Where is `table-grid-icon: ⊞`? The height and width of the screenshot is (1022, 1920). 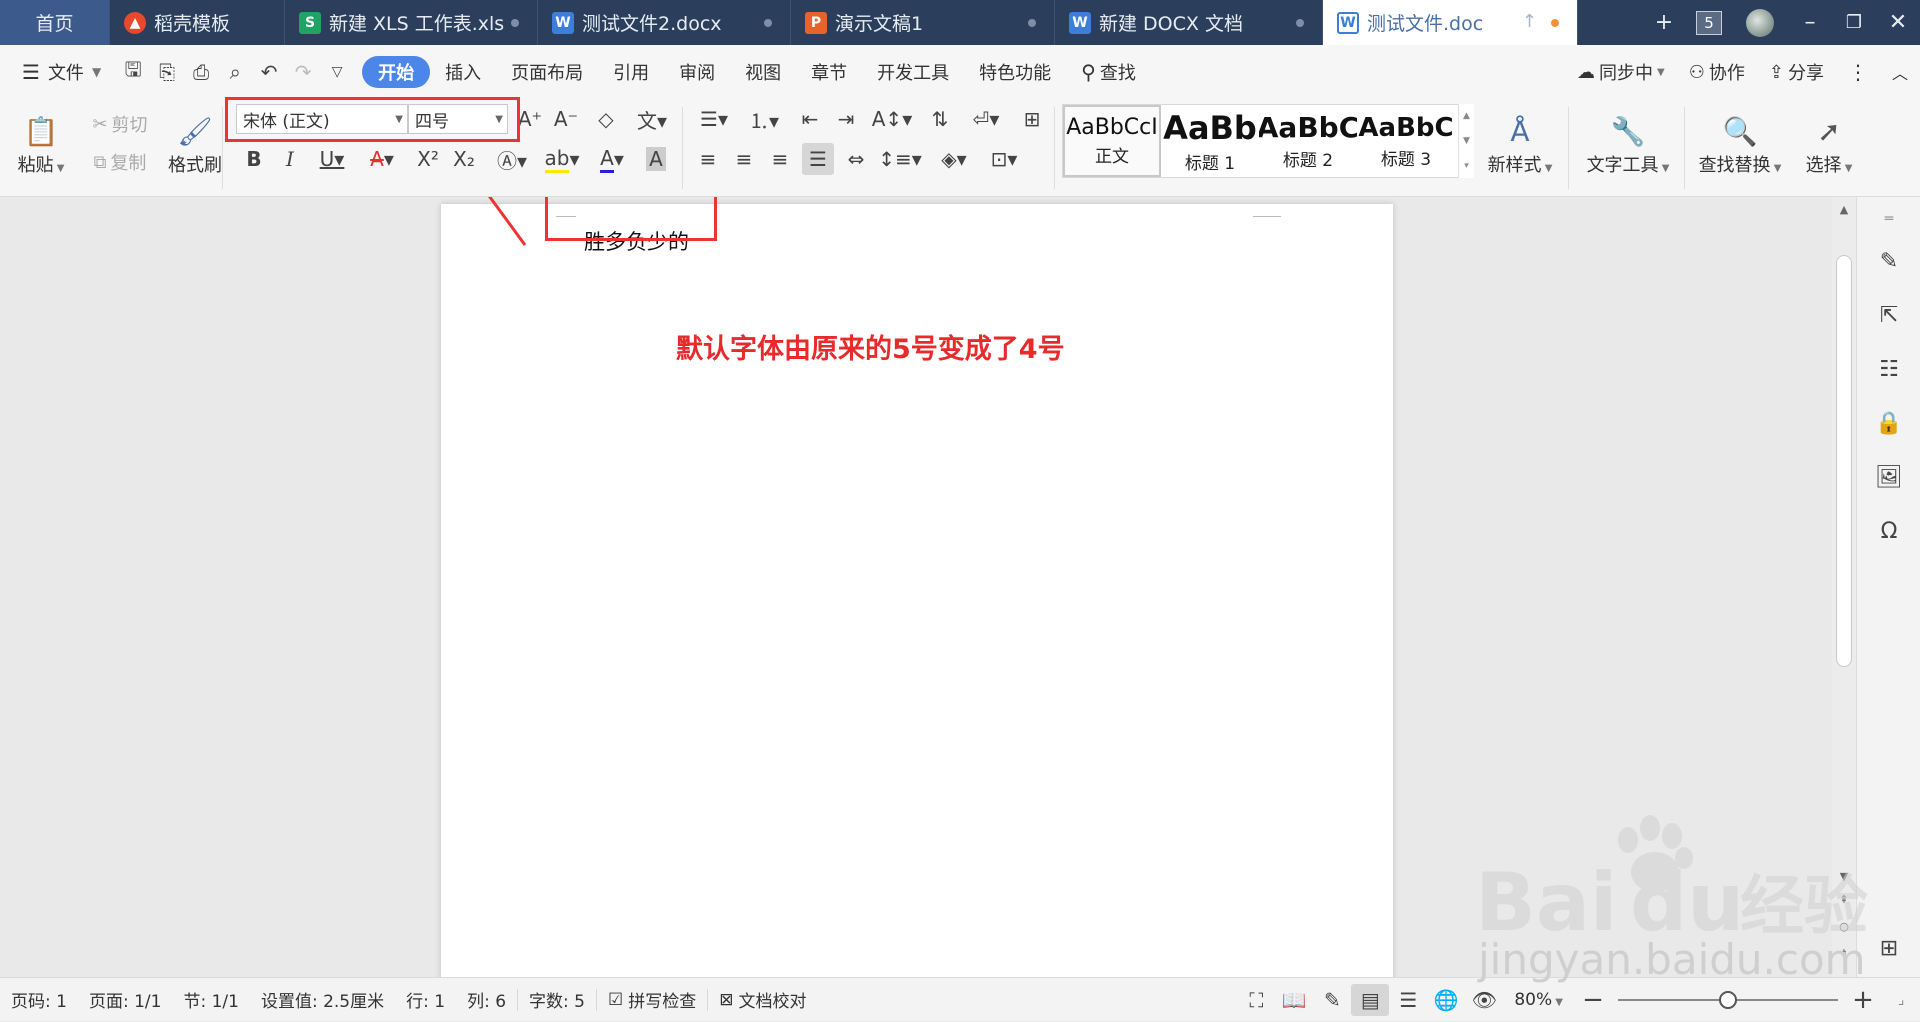
table-grid-icon: ⊞ is located at coordinates (1032, 119).